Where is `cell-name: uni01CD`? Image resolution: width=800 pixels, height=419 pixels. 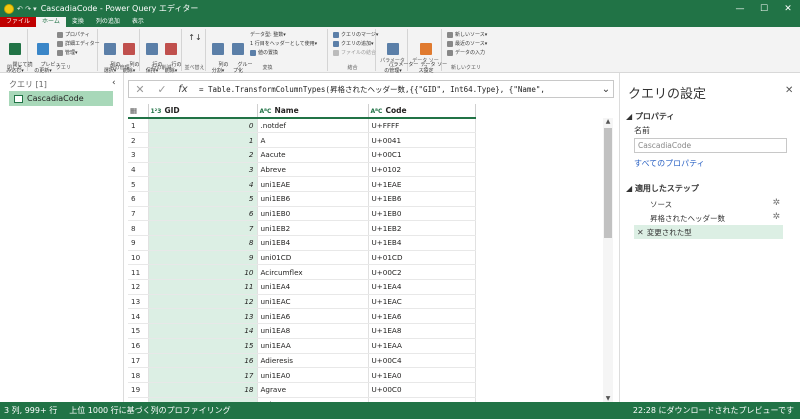
cell-name: uni01CD is located at coordinates (313, 258).